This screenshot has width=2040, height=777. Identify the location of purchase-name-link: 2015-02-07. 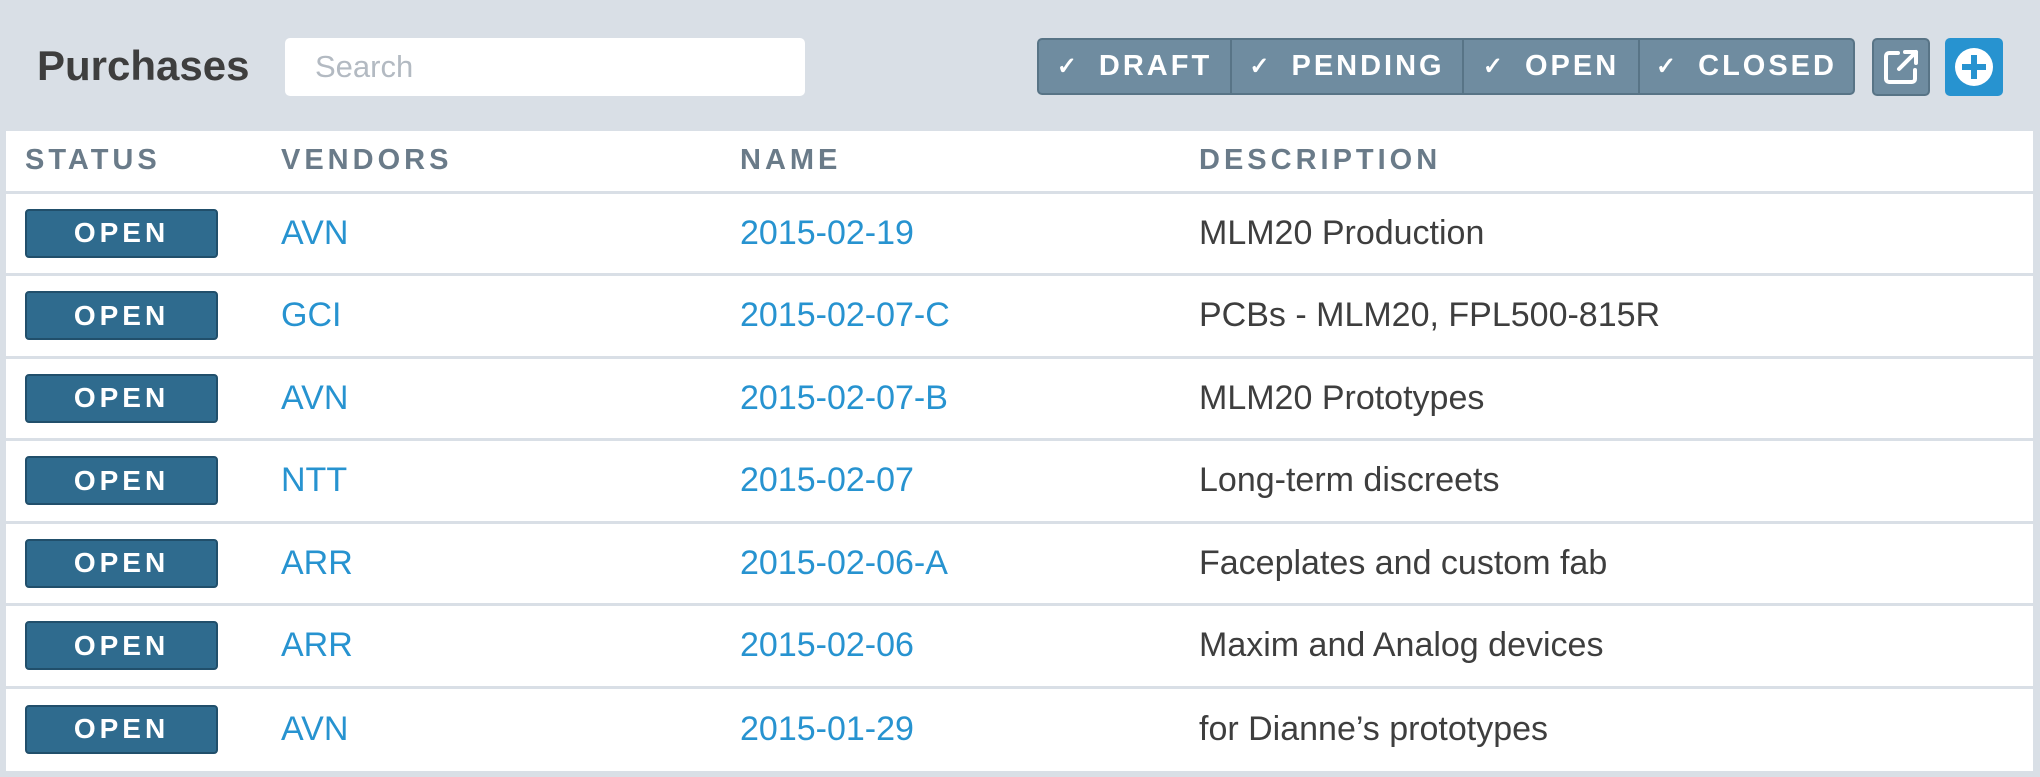
(827, 480).